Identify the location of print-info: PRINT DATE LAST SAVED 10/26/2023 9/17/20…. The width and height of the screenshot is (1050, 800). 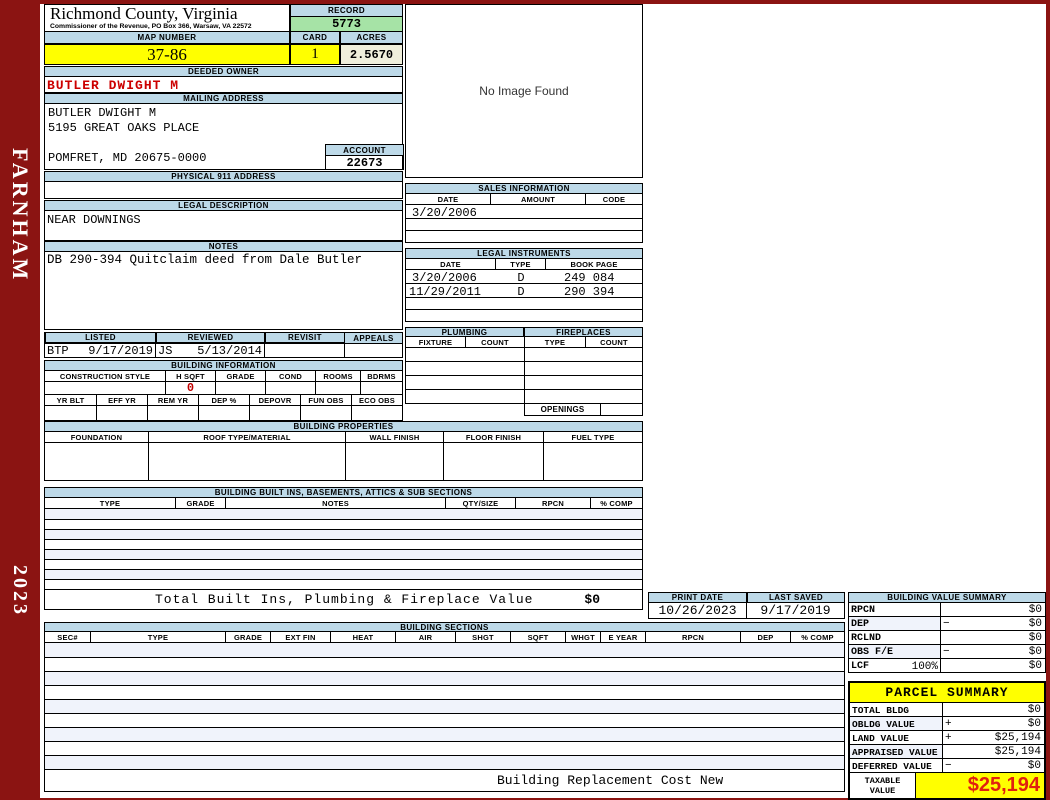
(746, 605).